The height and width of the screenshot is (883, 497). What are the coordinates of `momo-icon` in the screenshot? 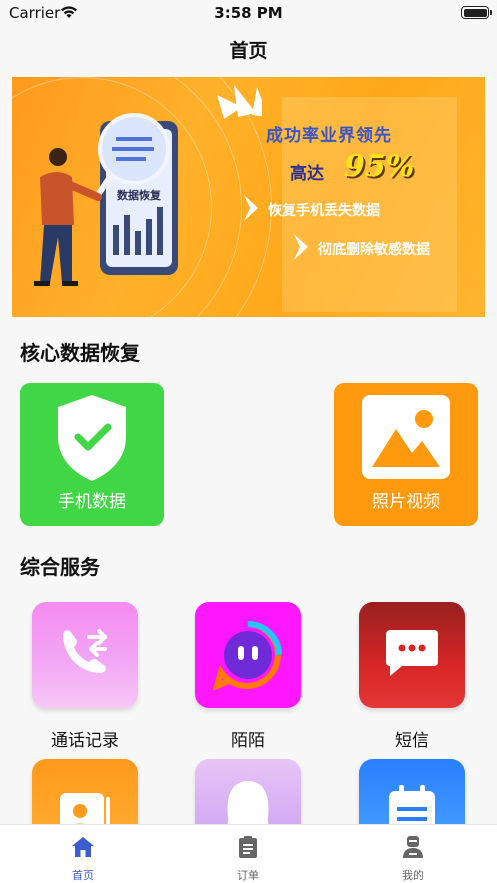 It's located at (247, 655).